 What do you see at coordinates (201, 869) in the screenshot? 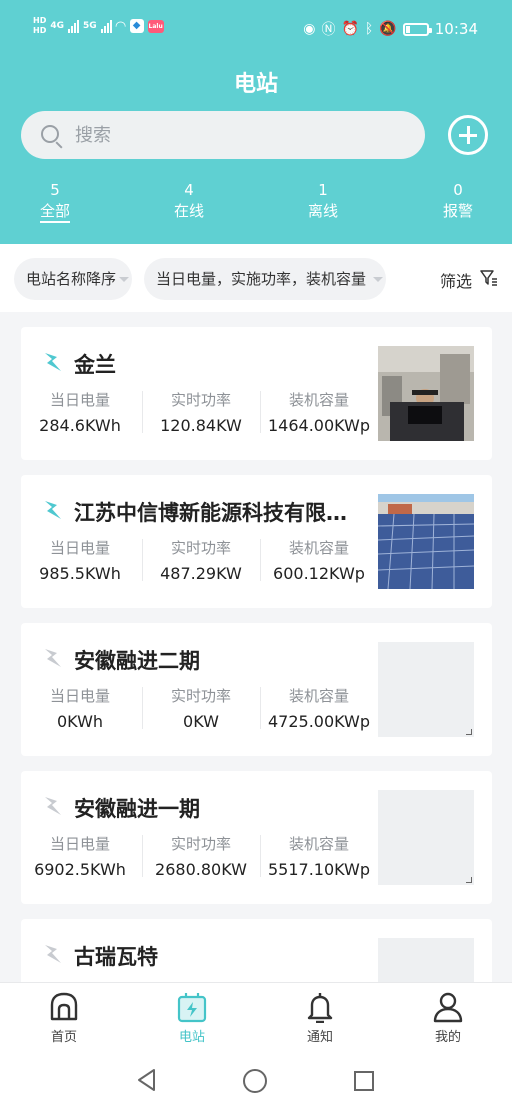
I see `metric-value: 2680.80KW` at bounding box center [201, 869].